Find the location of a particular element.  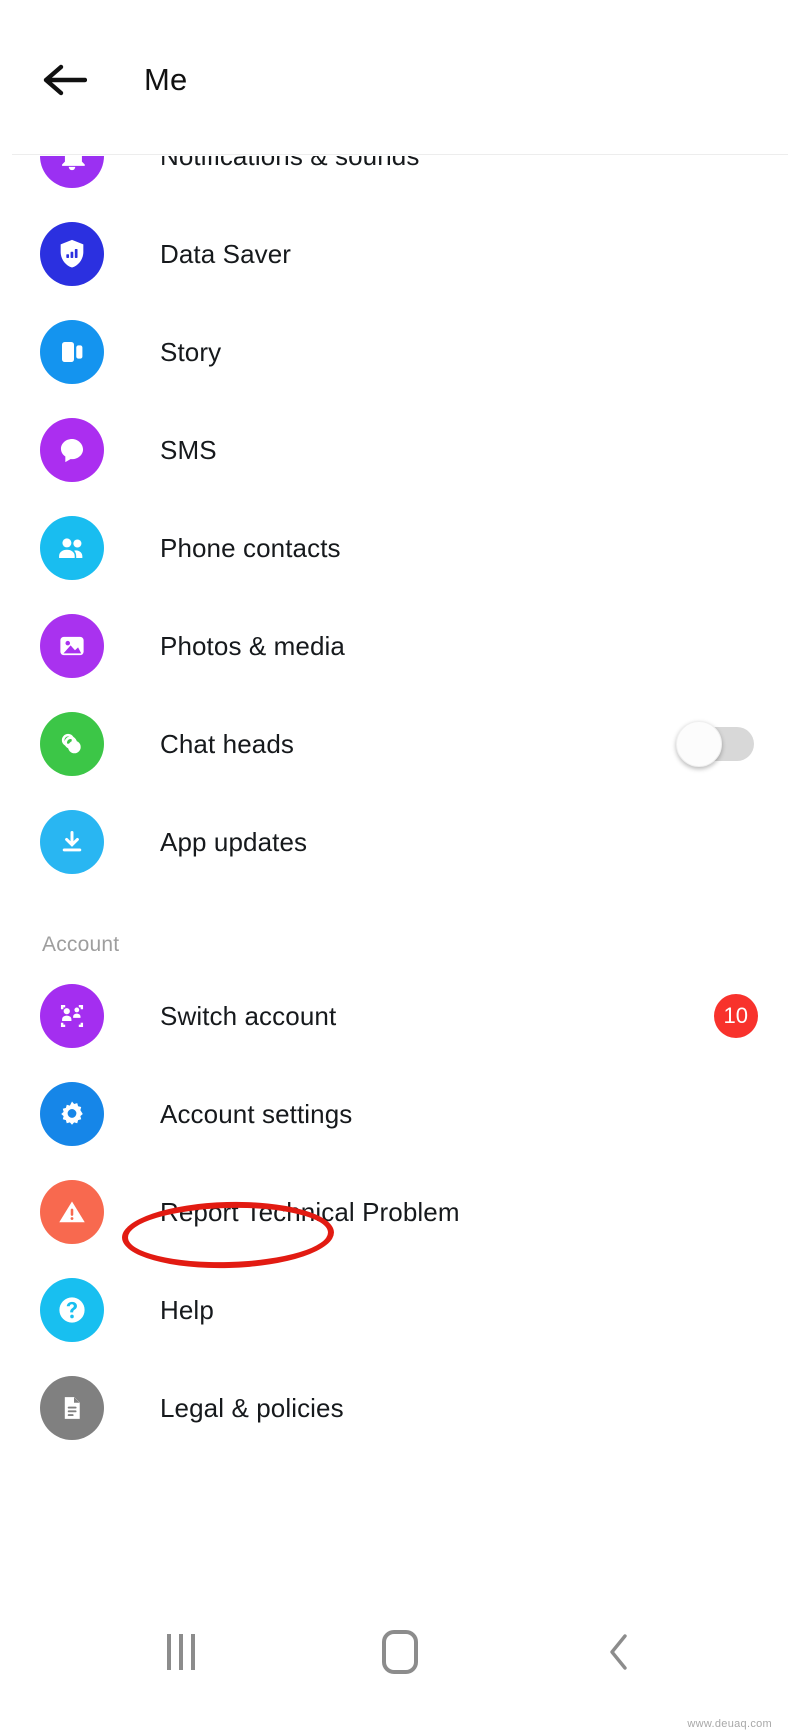

list-item-sms: SMS is located at coordinates (400, 450).